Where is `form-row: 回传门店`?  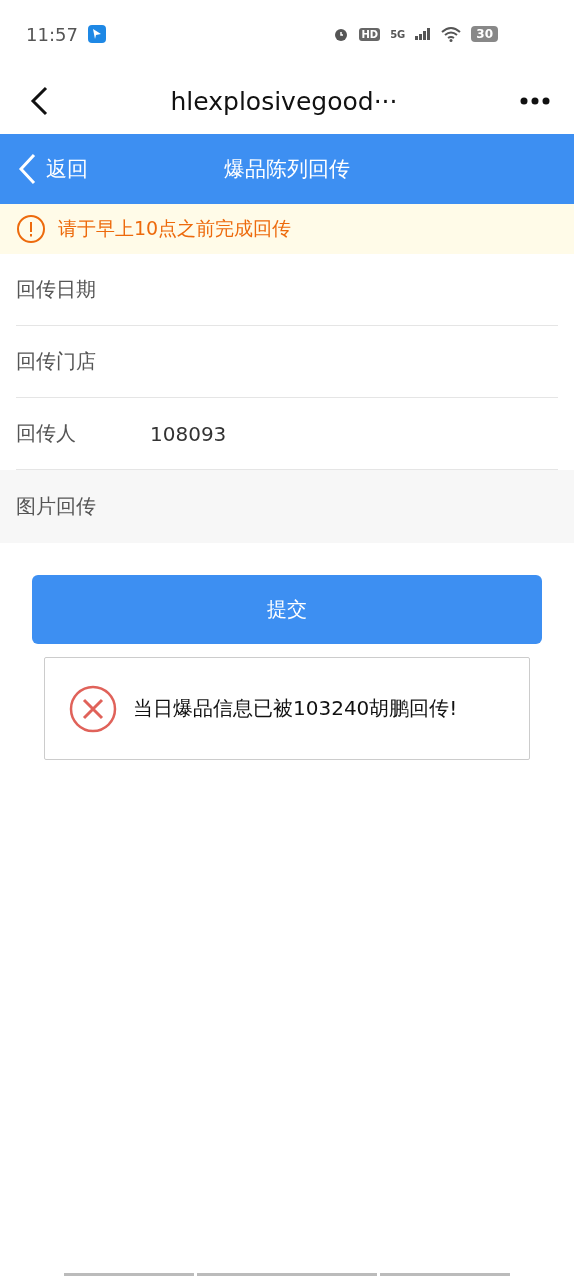 form-row: 回传门店 is located at coordinates (287, 362).